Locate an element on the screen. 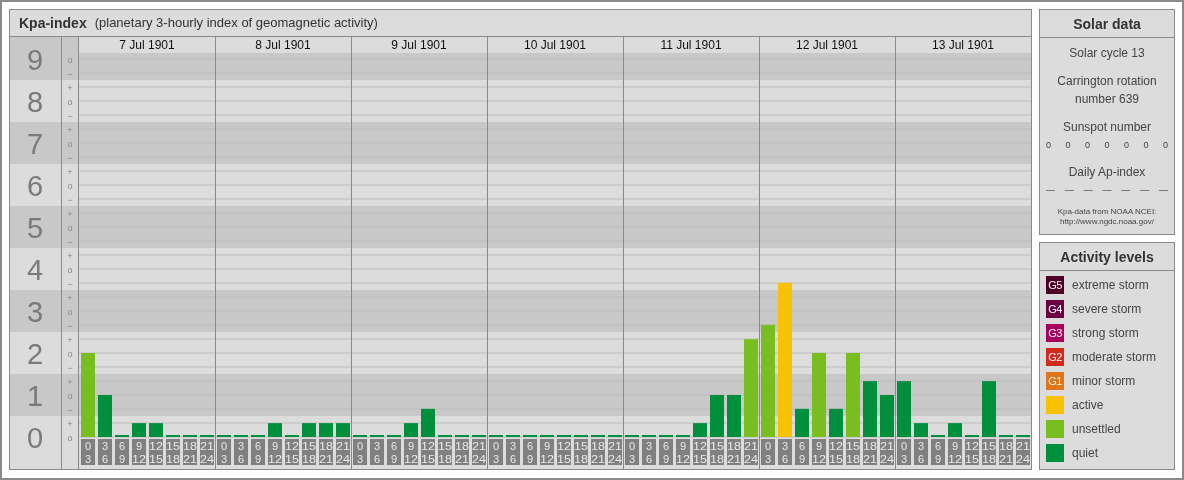 The height and width of the screenshot is (480, 1184). date-label: 10 Jul 1901 is located at coordinates (555, 45).